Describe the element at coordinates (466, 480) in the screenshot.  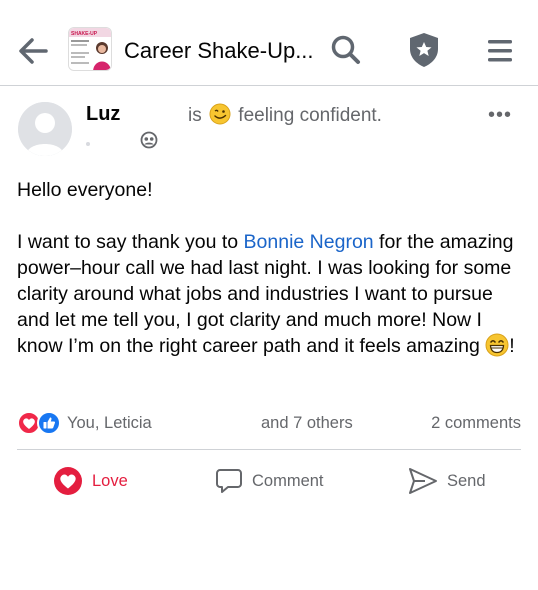
I see `send-label: Send` at that location.